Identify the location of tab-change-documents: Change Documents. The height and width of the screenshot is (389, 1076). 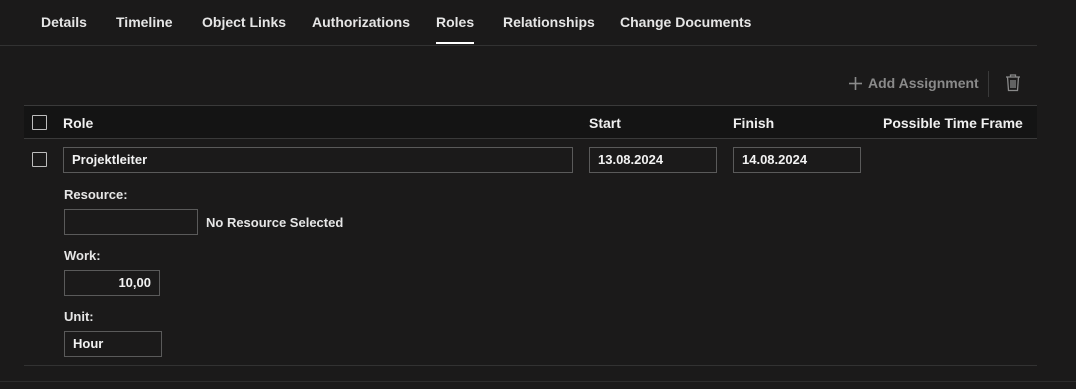
(685, 29).